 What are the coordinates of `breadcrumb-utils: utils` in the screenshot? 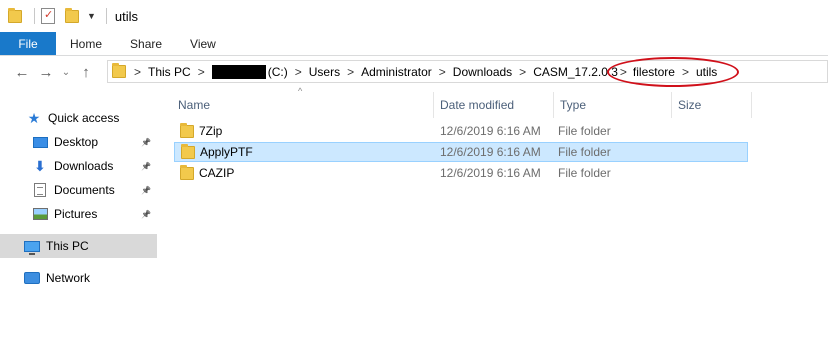 It's located at (706, 72).